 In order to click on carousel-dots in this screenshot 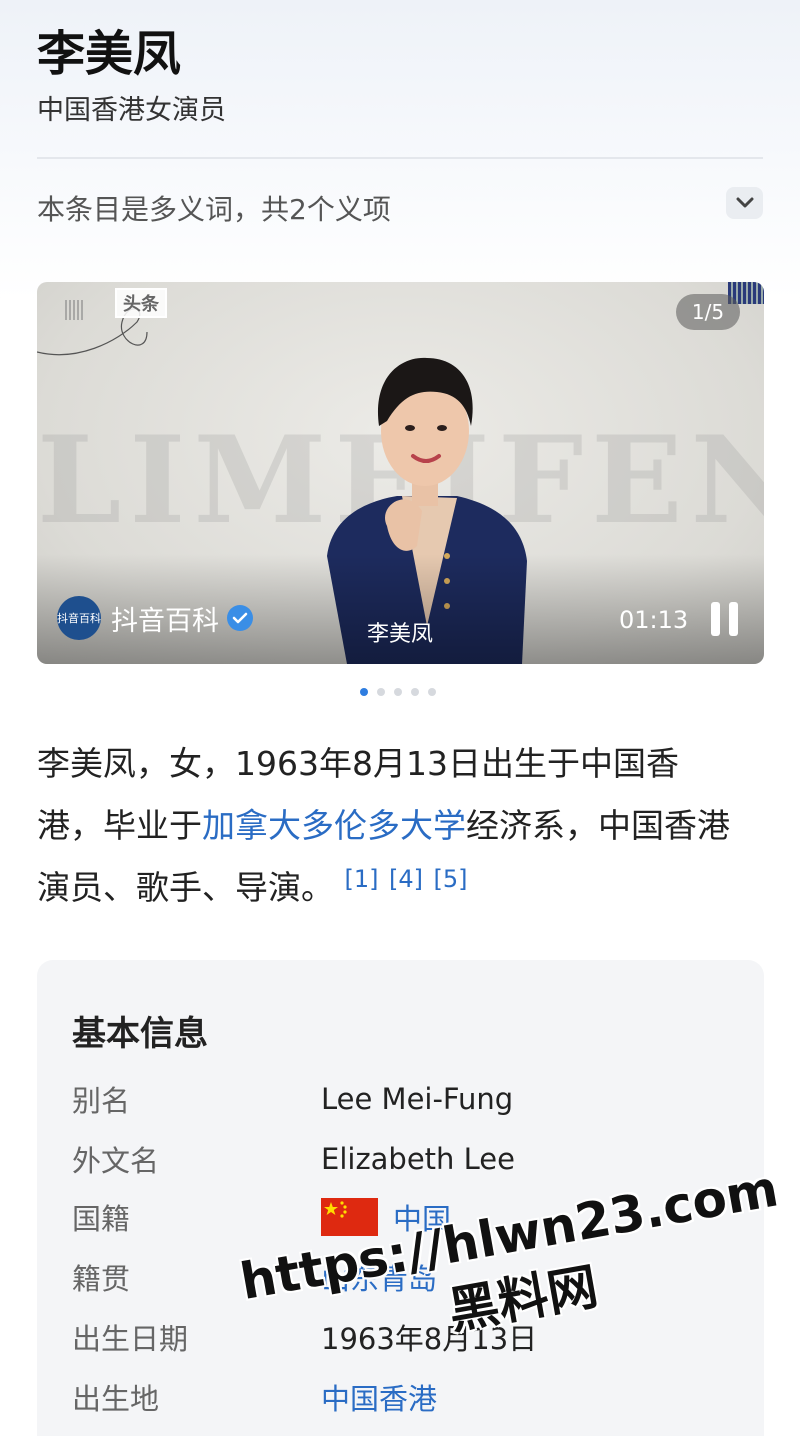, I will do `click(398, 692)`.